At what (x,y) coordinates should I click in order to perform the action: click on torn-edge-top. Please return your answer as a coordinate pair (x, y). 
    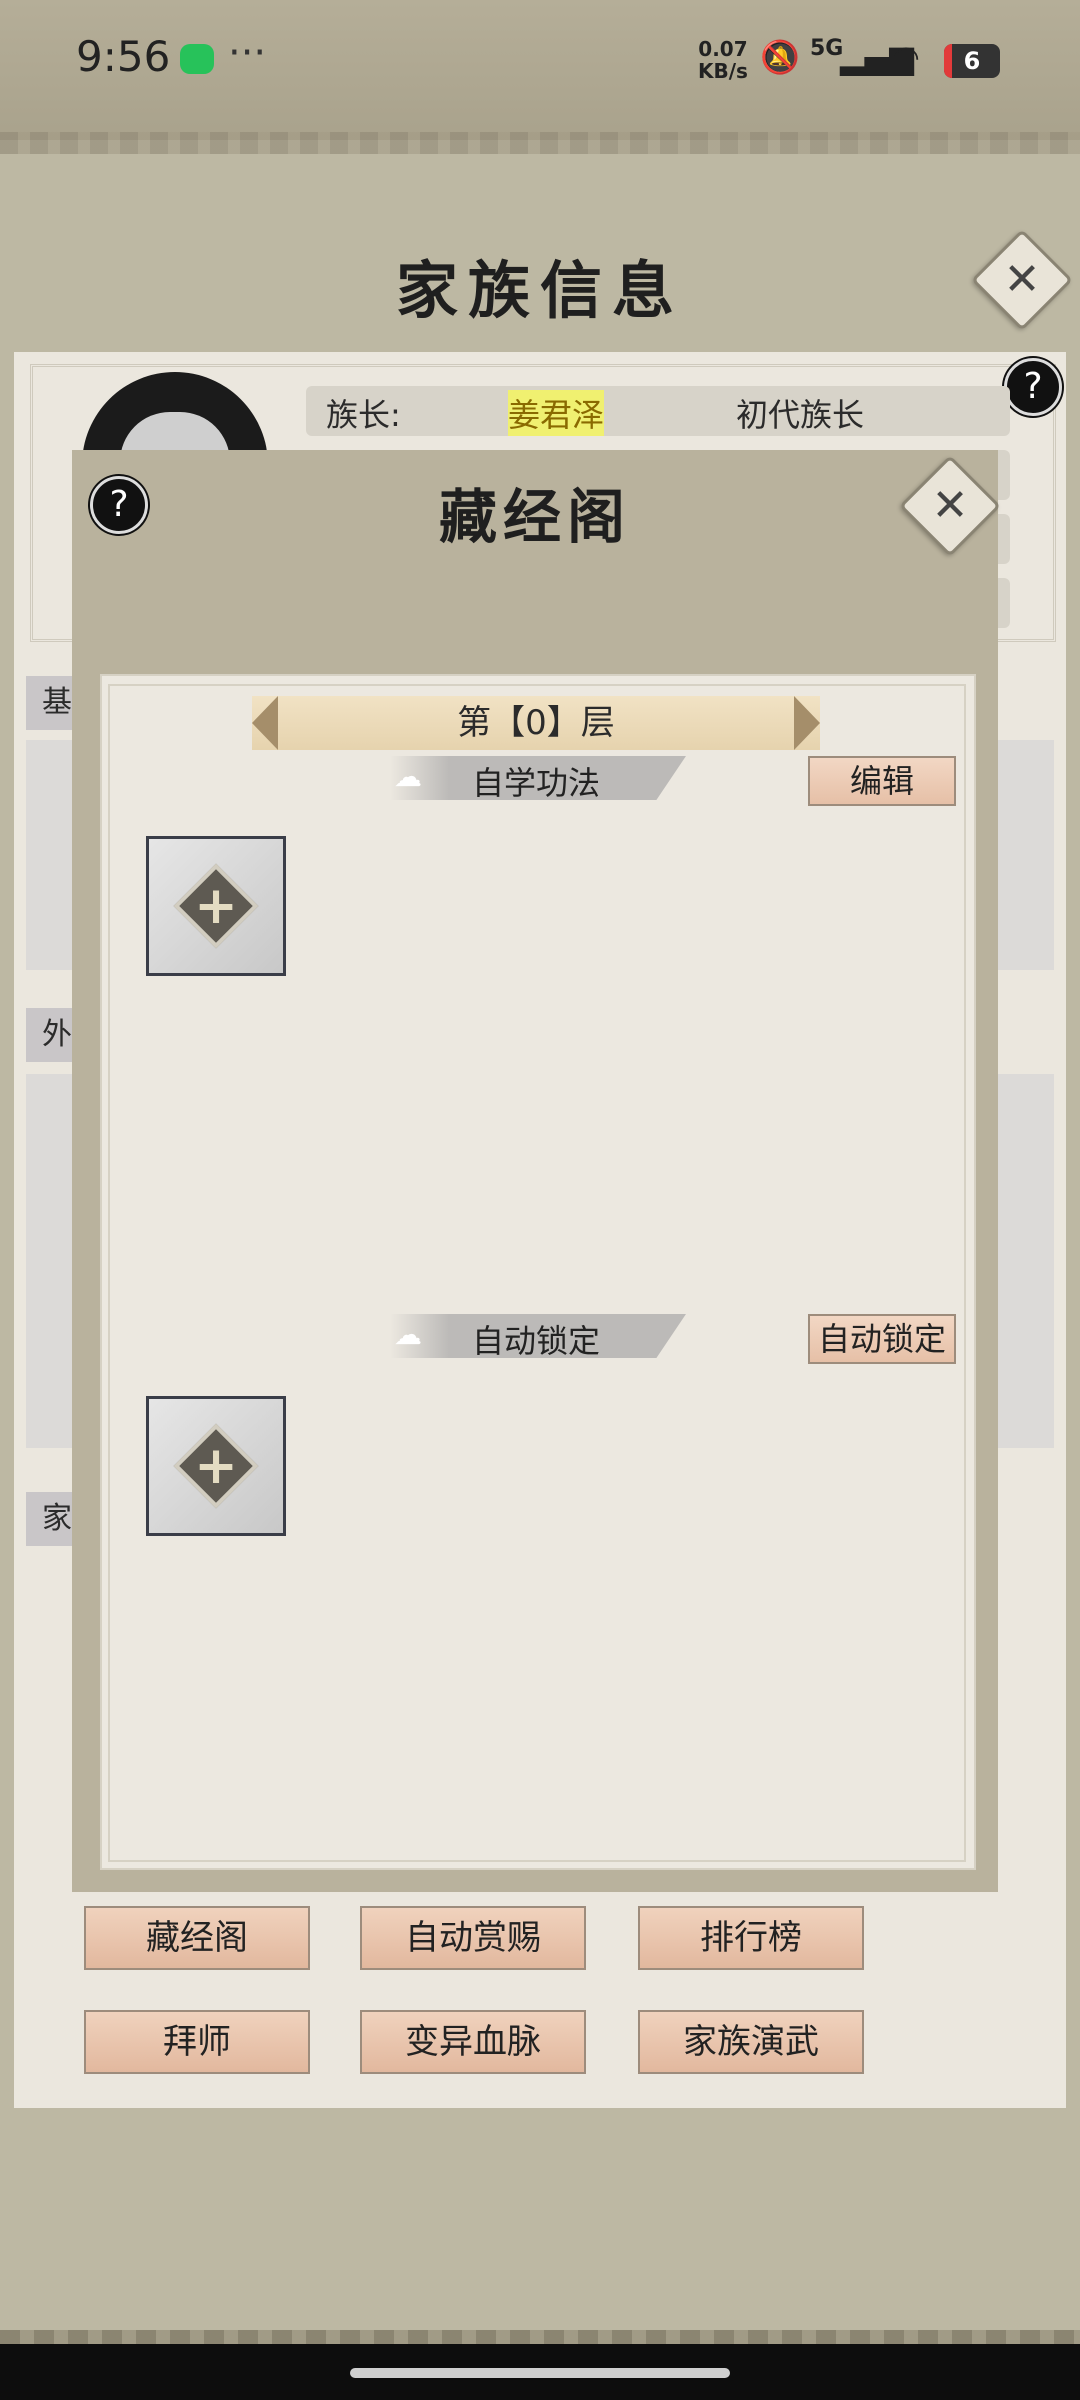
    Looking at the image, I should click on (540, 143).